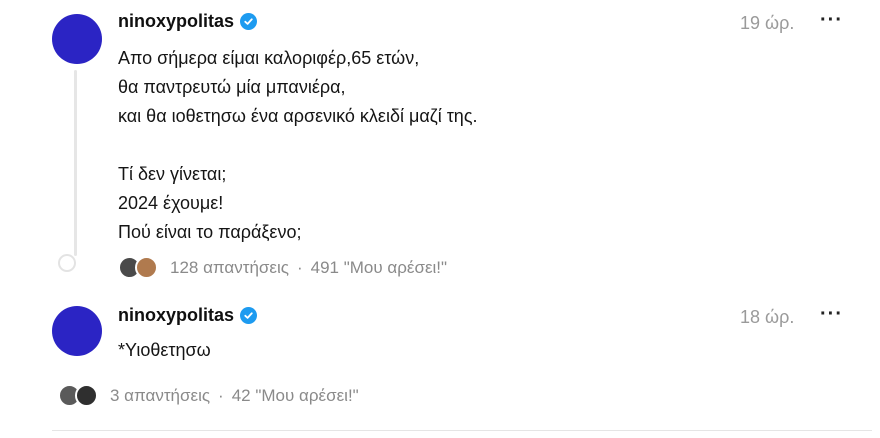  I want to click on post-timestamp: 18 ώρ., so click(767, 317).